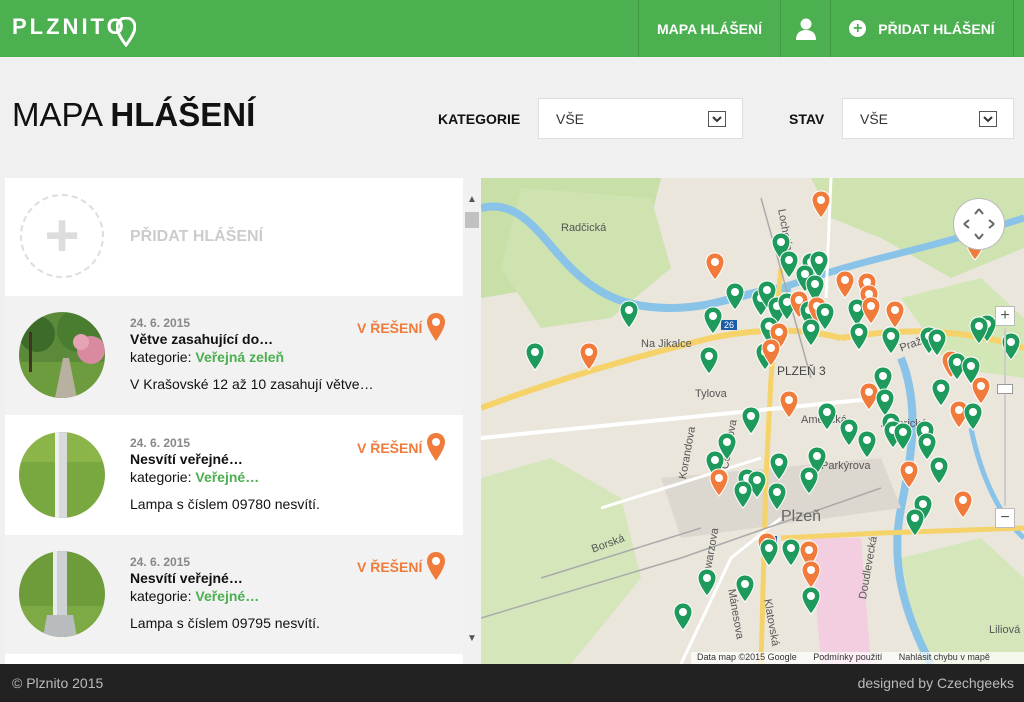 The image size is (1024, 702). What do you see at coordinates (69, 27) in the screenshot?
I see `logo: PLZNITO` at bounding box center [69, 27].